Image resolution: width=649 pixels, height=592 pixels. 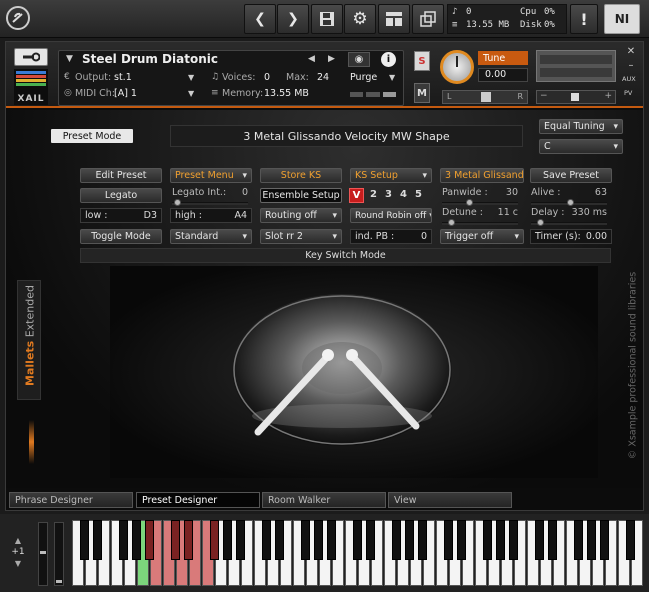 I want to click on info-icon: i, so click(x=388, y=59).